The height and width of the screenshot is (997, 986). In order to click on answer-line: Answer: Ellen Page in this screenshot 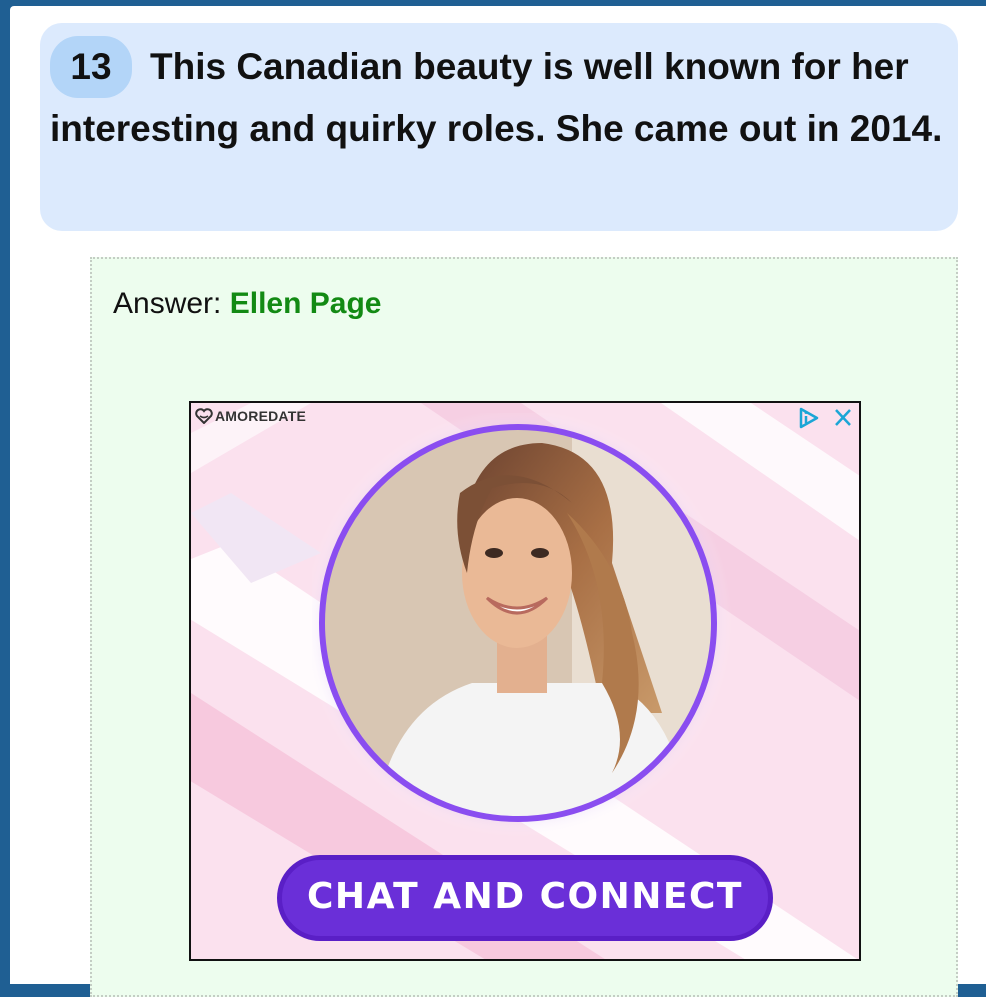, I will do `click(247, 304)`.